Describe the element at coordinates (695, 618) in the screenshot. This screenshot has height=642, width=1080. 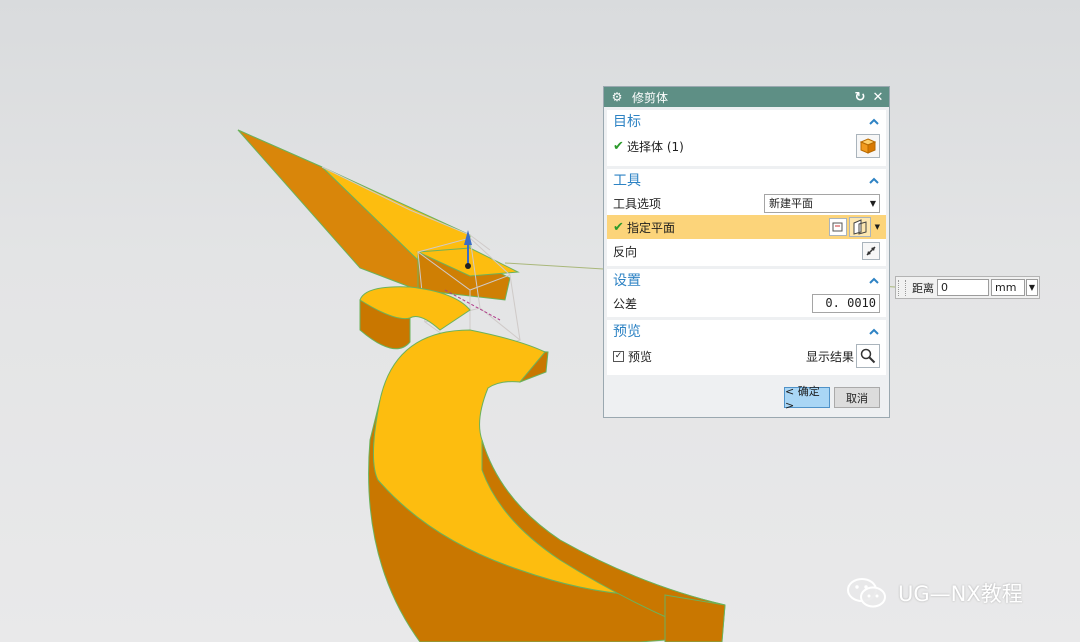
I see `arc-end-face` at that location.